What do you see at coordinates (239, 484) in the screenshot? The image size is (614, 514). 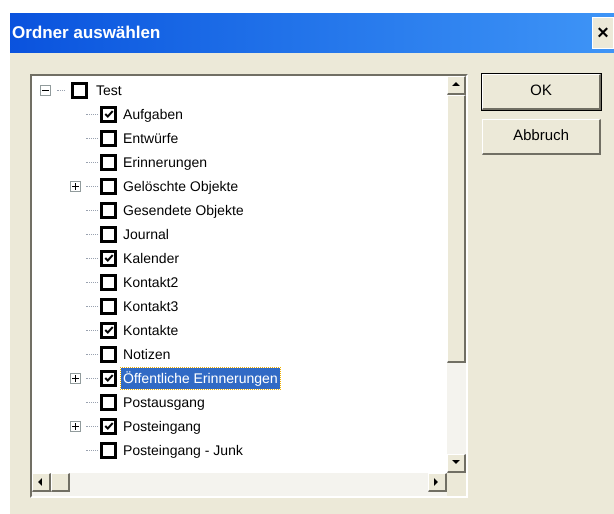 I see `horizontal-scrollbar` at bounding box center [239, 484].